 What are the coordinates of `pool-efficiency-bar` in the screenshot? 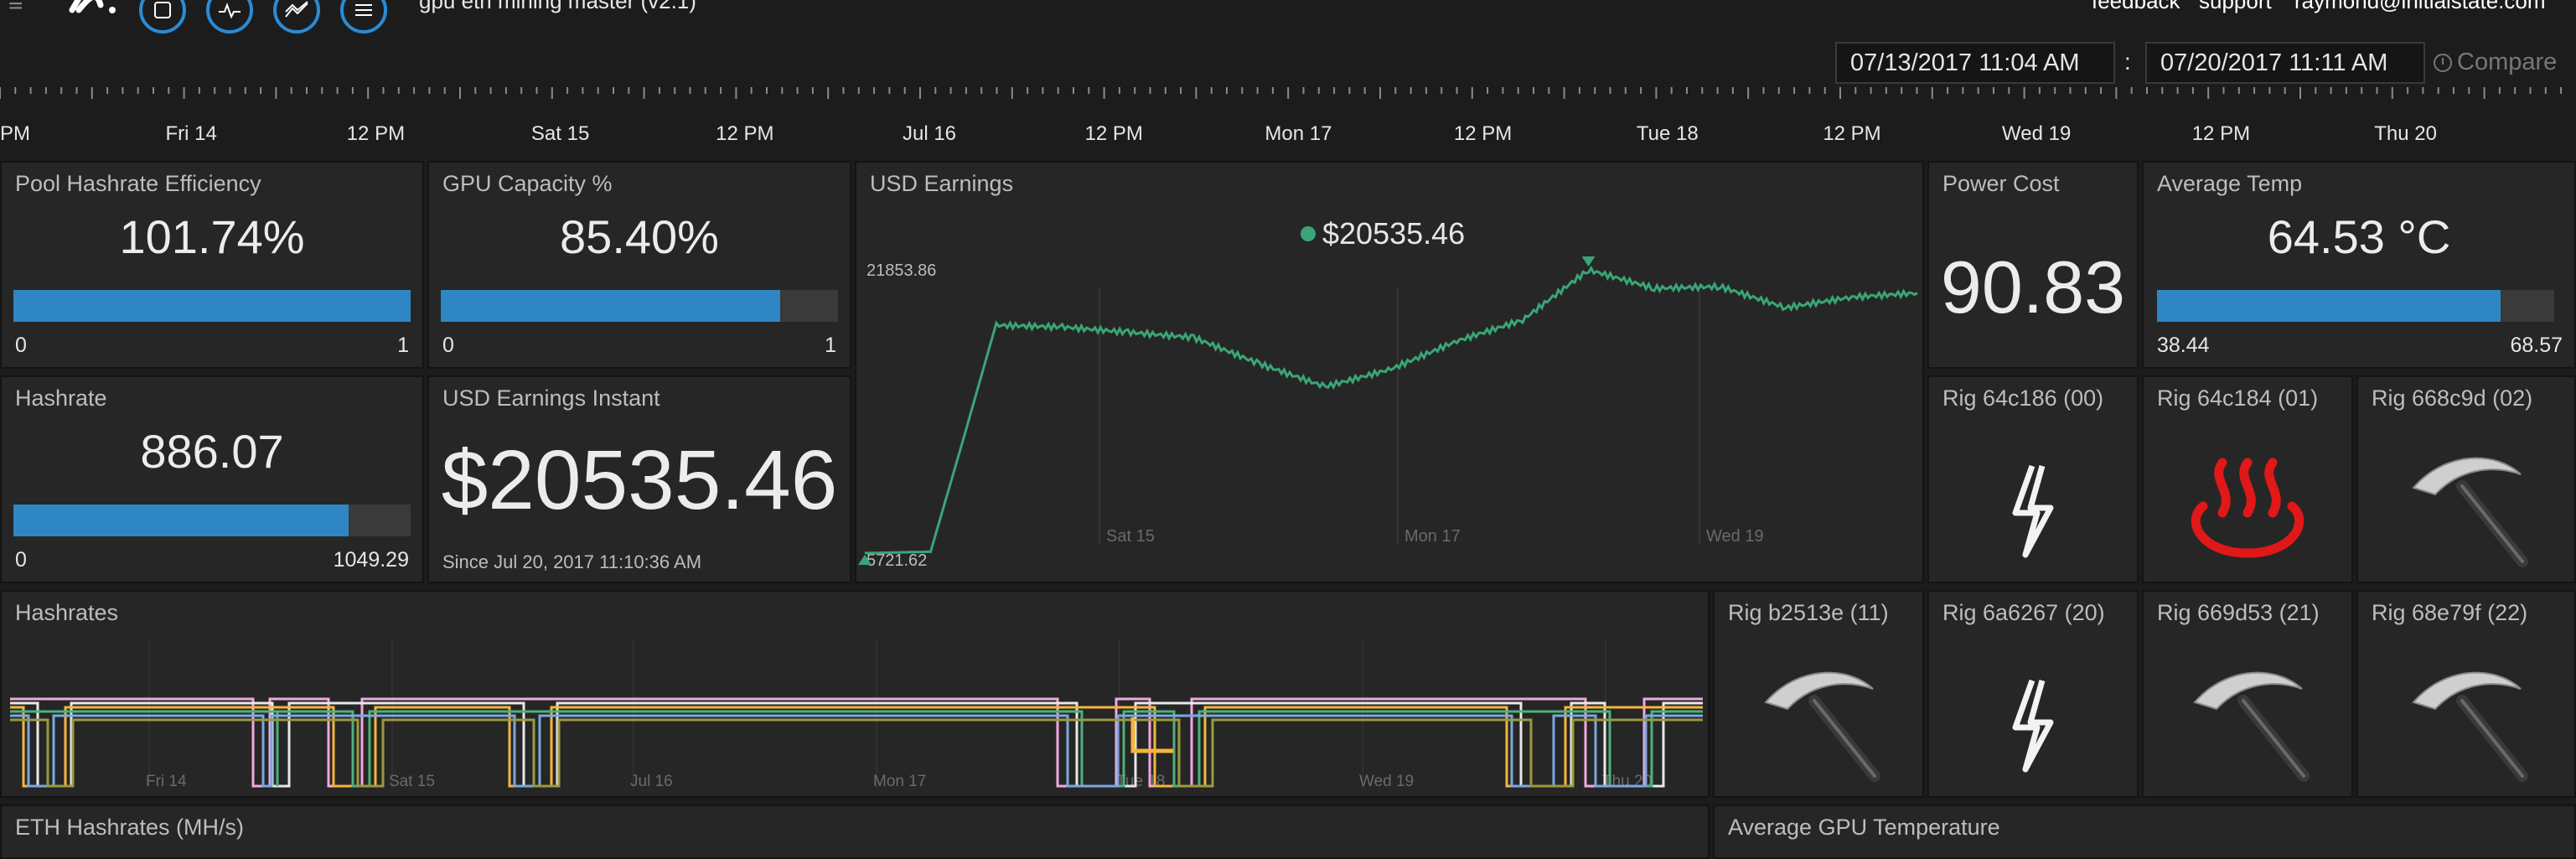 It's located at (212, 306).